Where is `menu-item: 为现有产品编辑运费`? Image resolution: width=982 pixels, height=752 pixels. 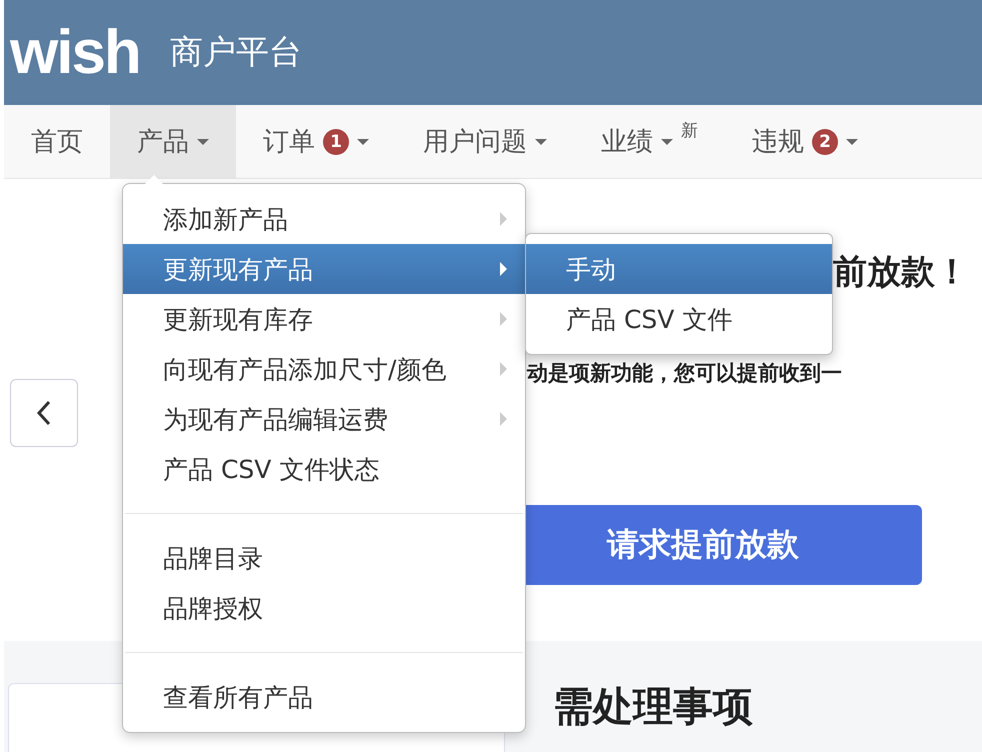
menu-item: 为现有产品编辑运费 is located at coordinates (324, 419).